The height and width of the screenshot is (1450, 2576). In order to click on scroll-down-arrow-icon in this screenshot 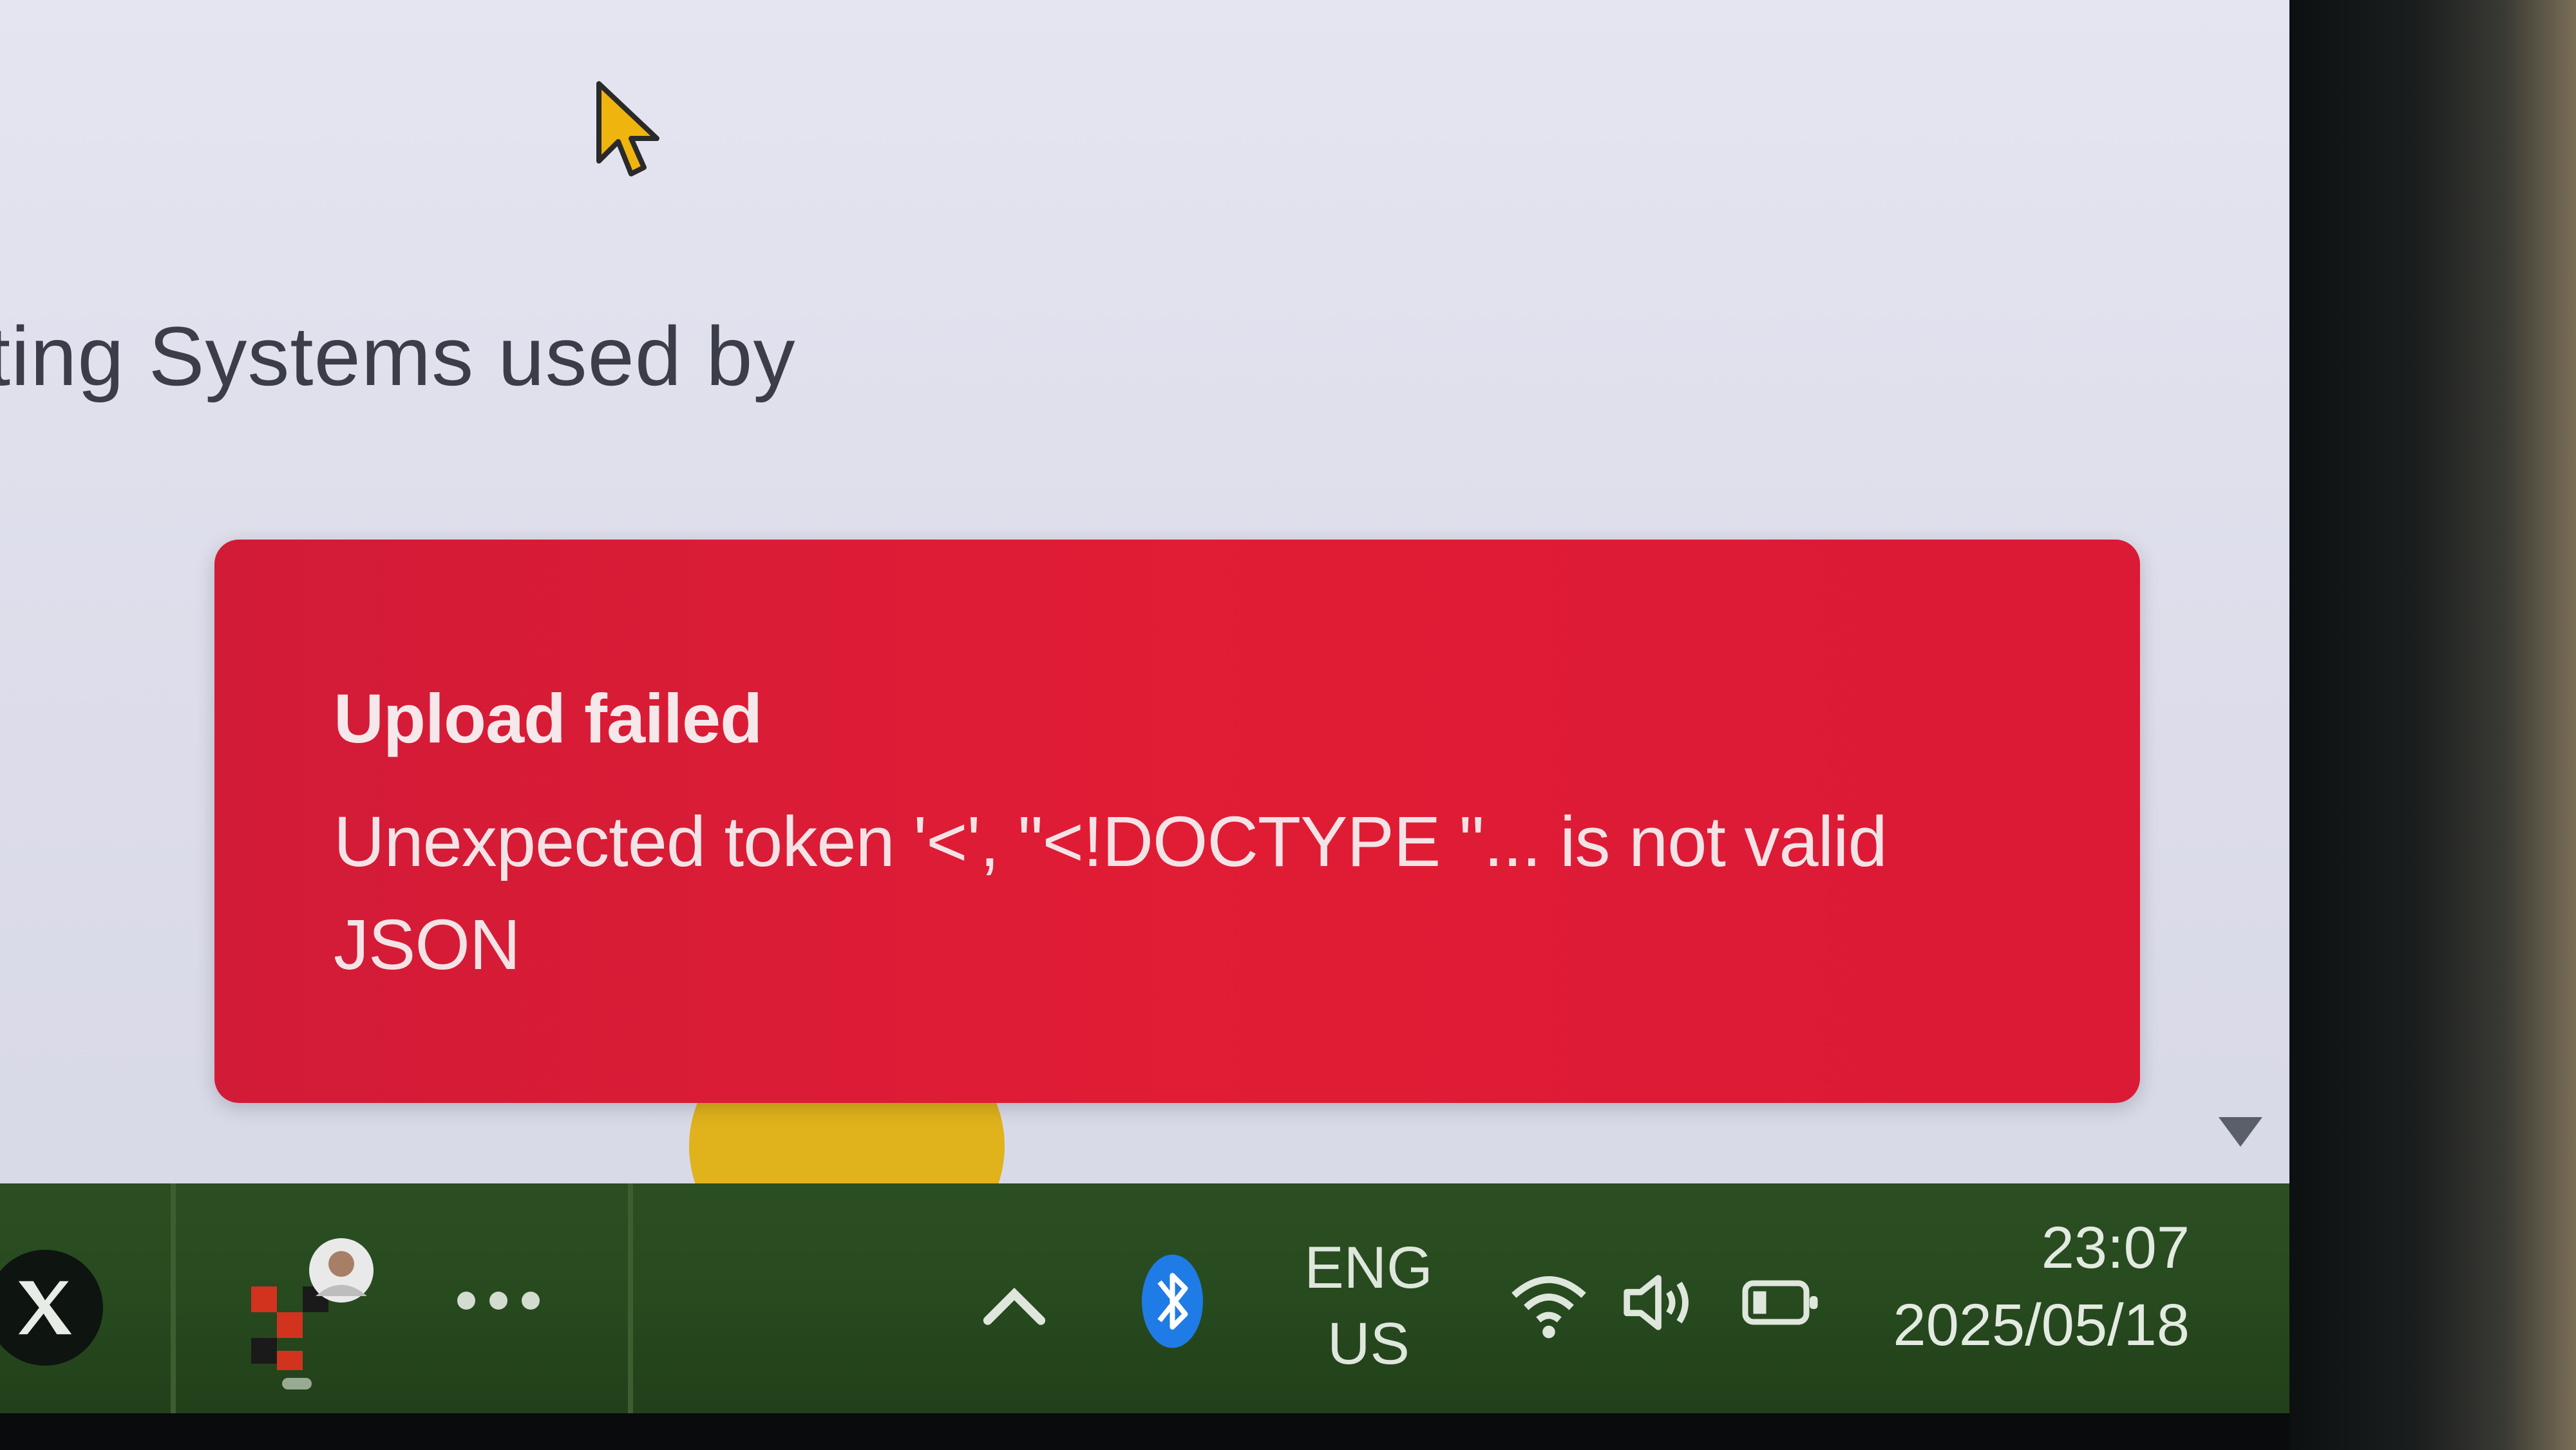, I will do `click(2240, 1132)`.